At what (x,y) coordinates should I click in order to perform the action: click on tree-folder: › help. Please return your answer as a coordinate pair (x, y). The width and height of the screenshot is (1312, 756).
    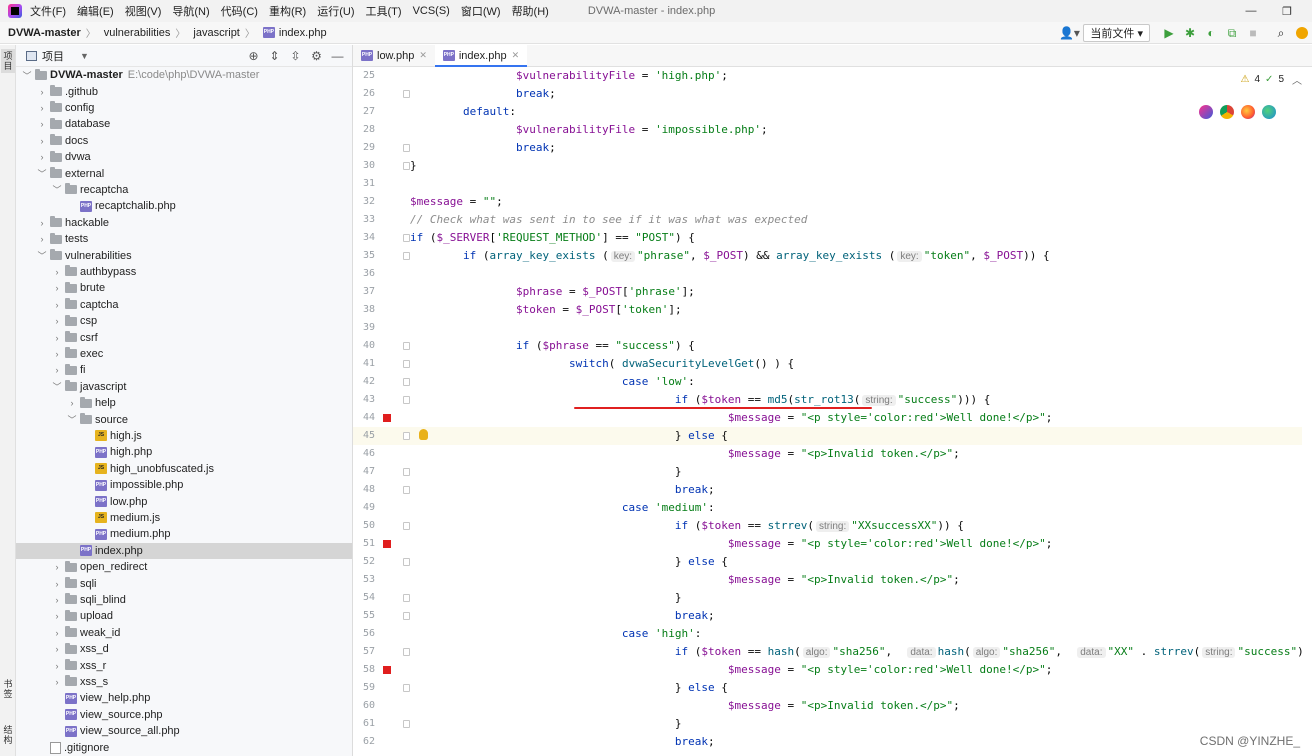
    Looking at the image, I should click on (184, 403).